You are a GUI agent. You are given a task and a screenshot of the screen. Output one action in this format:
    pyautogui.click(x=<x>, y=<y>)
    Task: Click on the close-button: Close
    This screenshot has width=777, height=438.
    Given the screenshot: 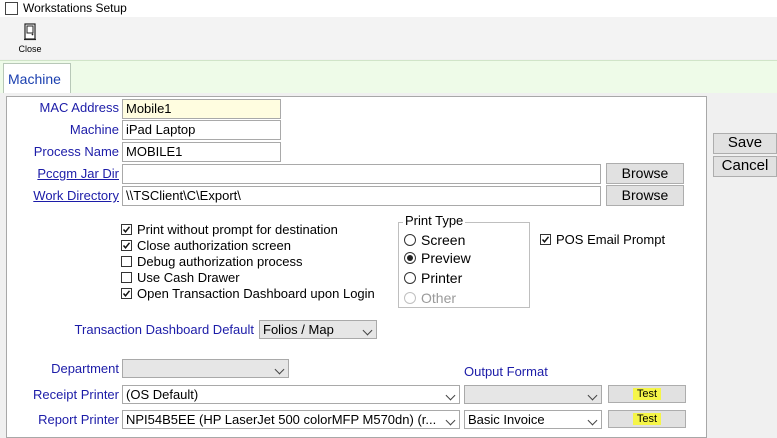 What is the action you would take?
    pyautogui.click(x=30, y=39)
    